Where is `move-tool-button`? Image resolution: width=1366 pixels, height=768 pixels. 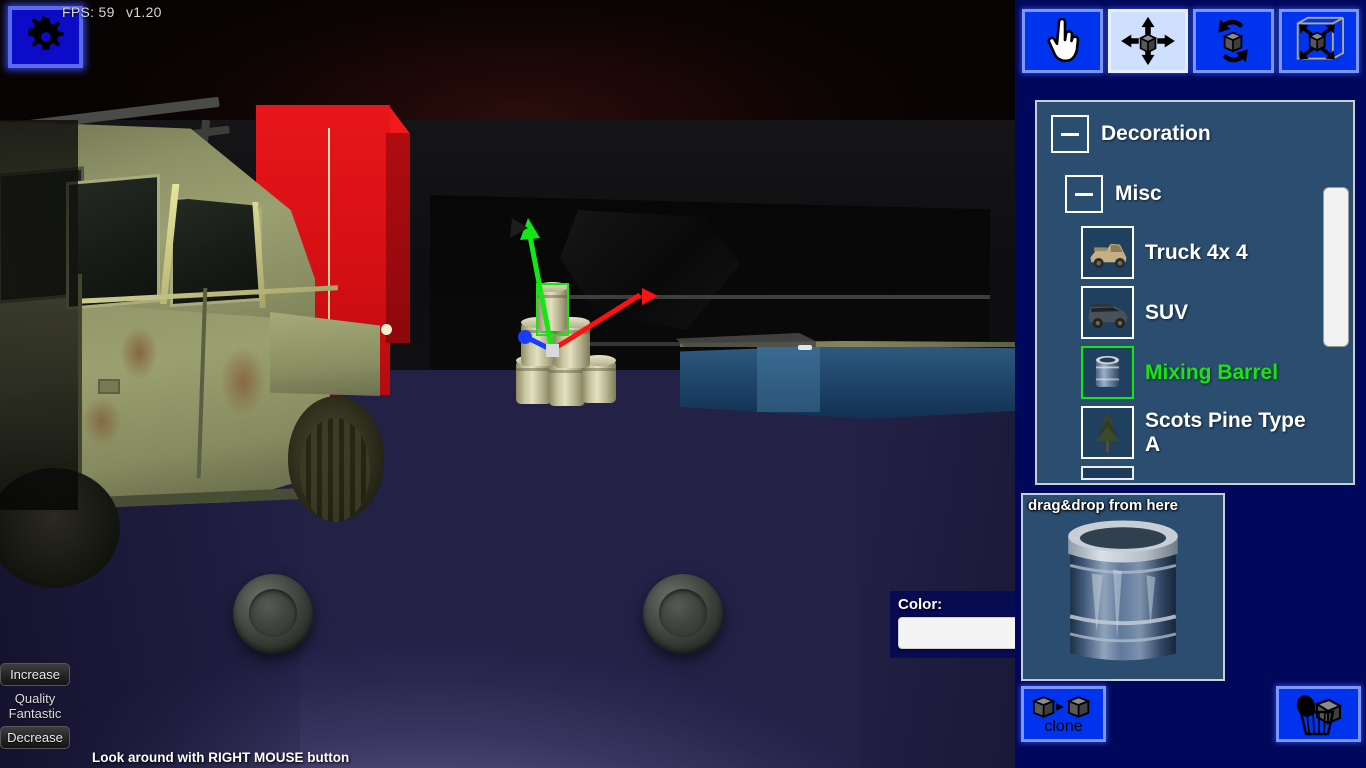
move-tool-button is located at coordinates (1147, 41).